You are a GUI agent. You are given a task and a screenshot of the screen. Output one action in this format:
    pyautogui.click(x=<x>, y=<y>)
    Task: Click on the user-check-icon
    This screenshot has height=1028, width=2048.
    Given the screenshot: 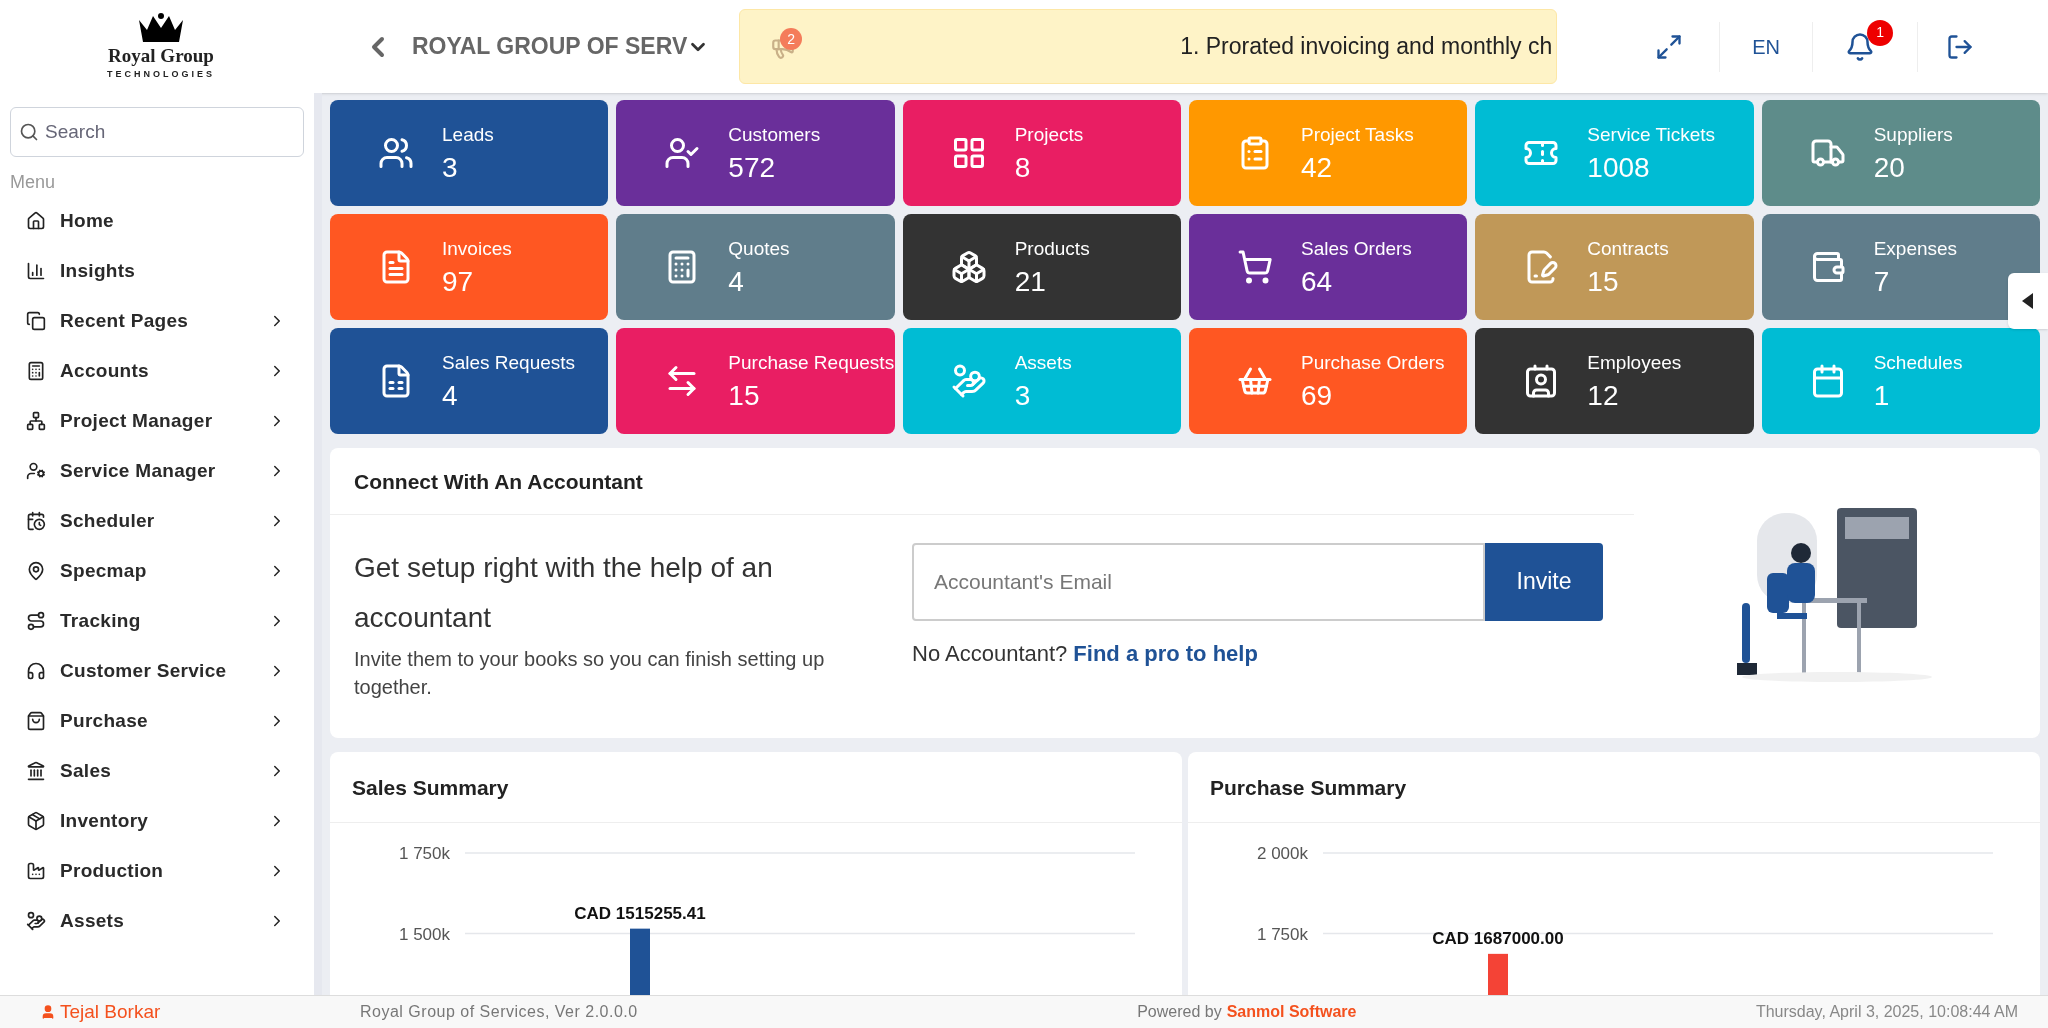 What is the action you would take?
    pyautogui.click(x=682, y=153)
    